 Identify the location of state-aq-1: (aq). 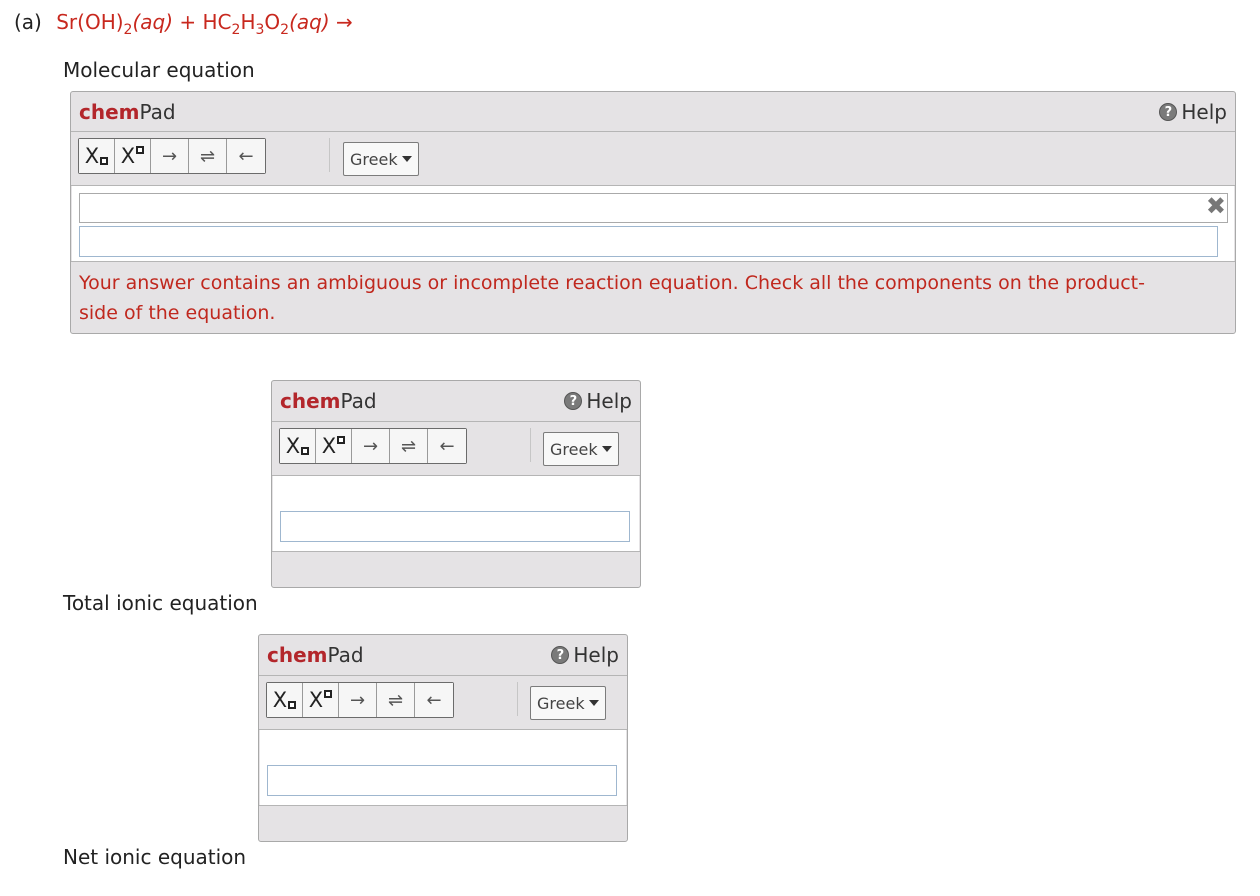
(153, 22).